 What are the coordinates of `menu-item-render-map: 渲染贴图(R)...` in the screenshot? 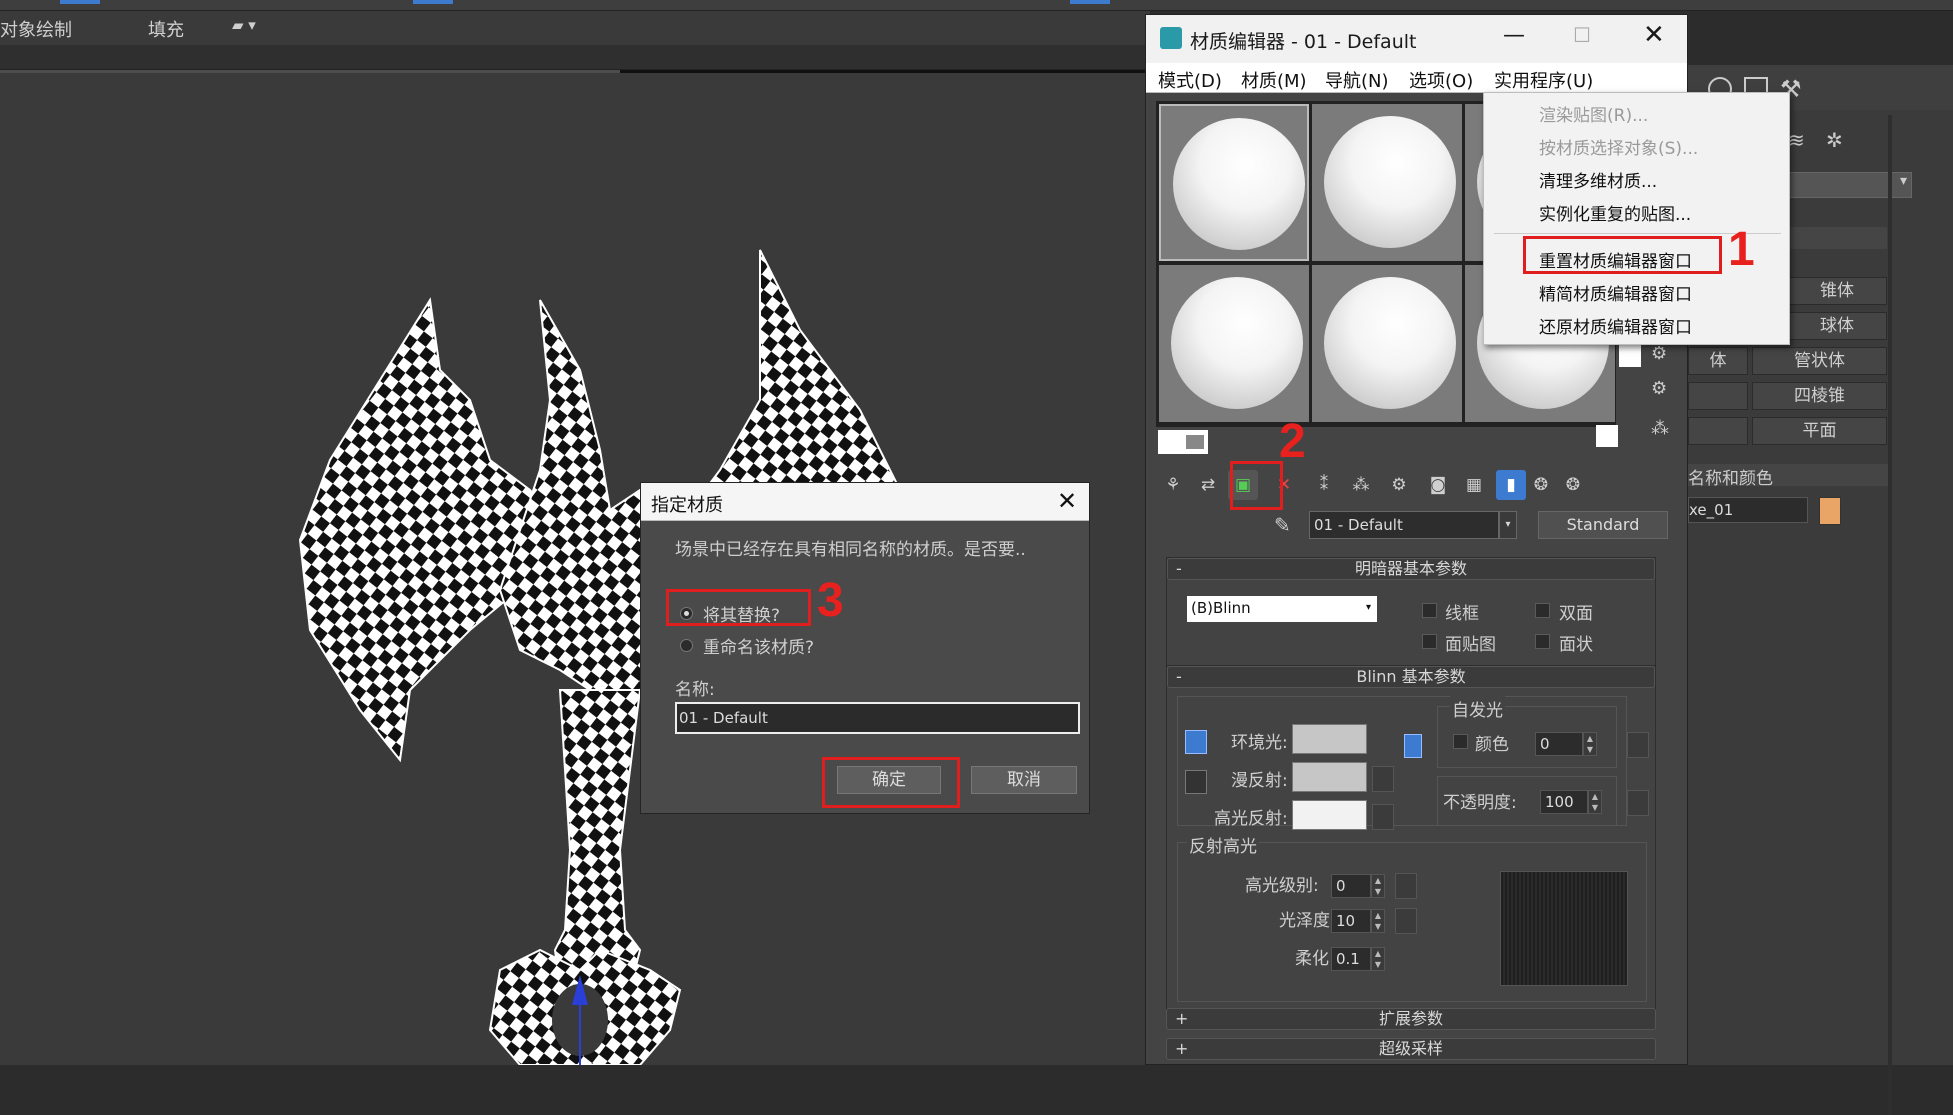 It's located at (1593, 113).